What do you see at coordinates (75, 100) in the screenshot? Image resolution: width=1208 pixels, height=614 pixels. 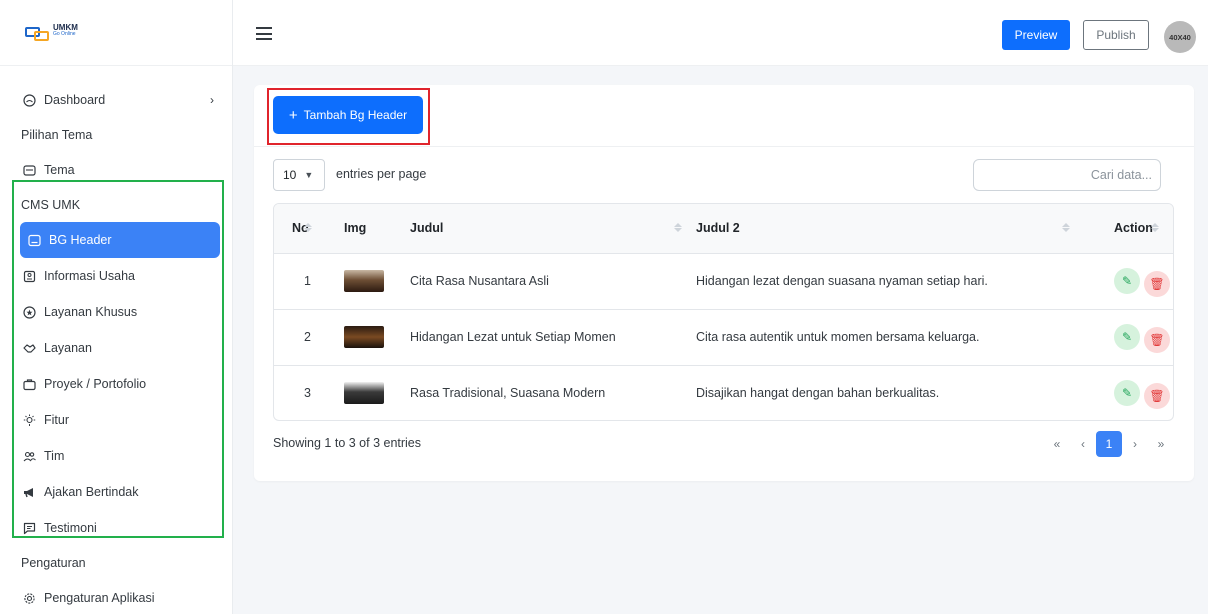 I see `sidebar-item-label: Dashboard` at bounding box center [75, 100].